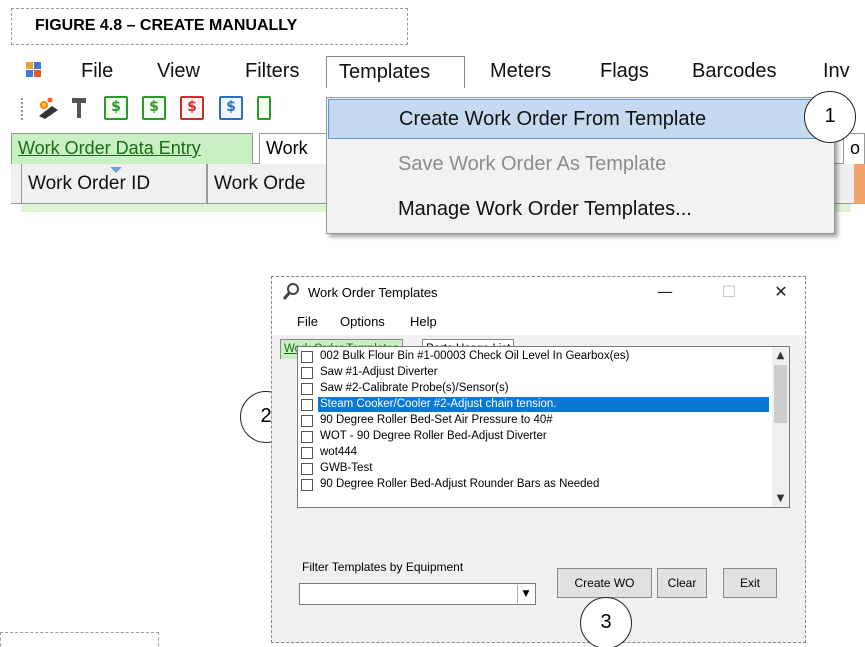 The image size is (865, 647). What do you see at coordinates (604, 583) in the screenshot?
I see `create-wo-button: Create WO` at bounding box center [604, 583].